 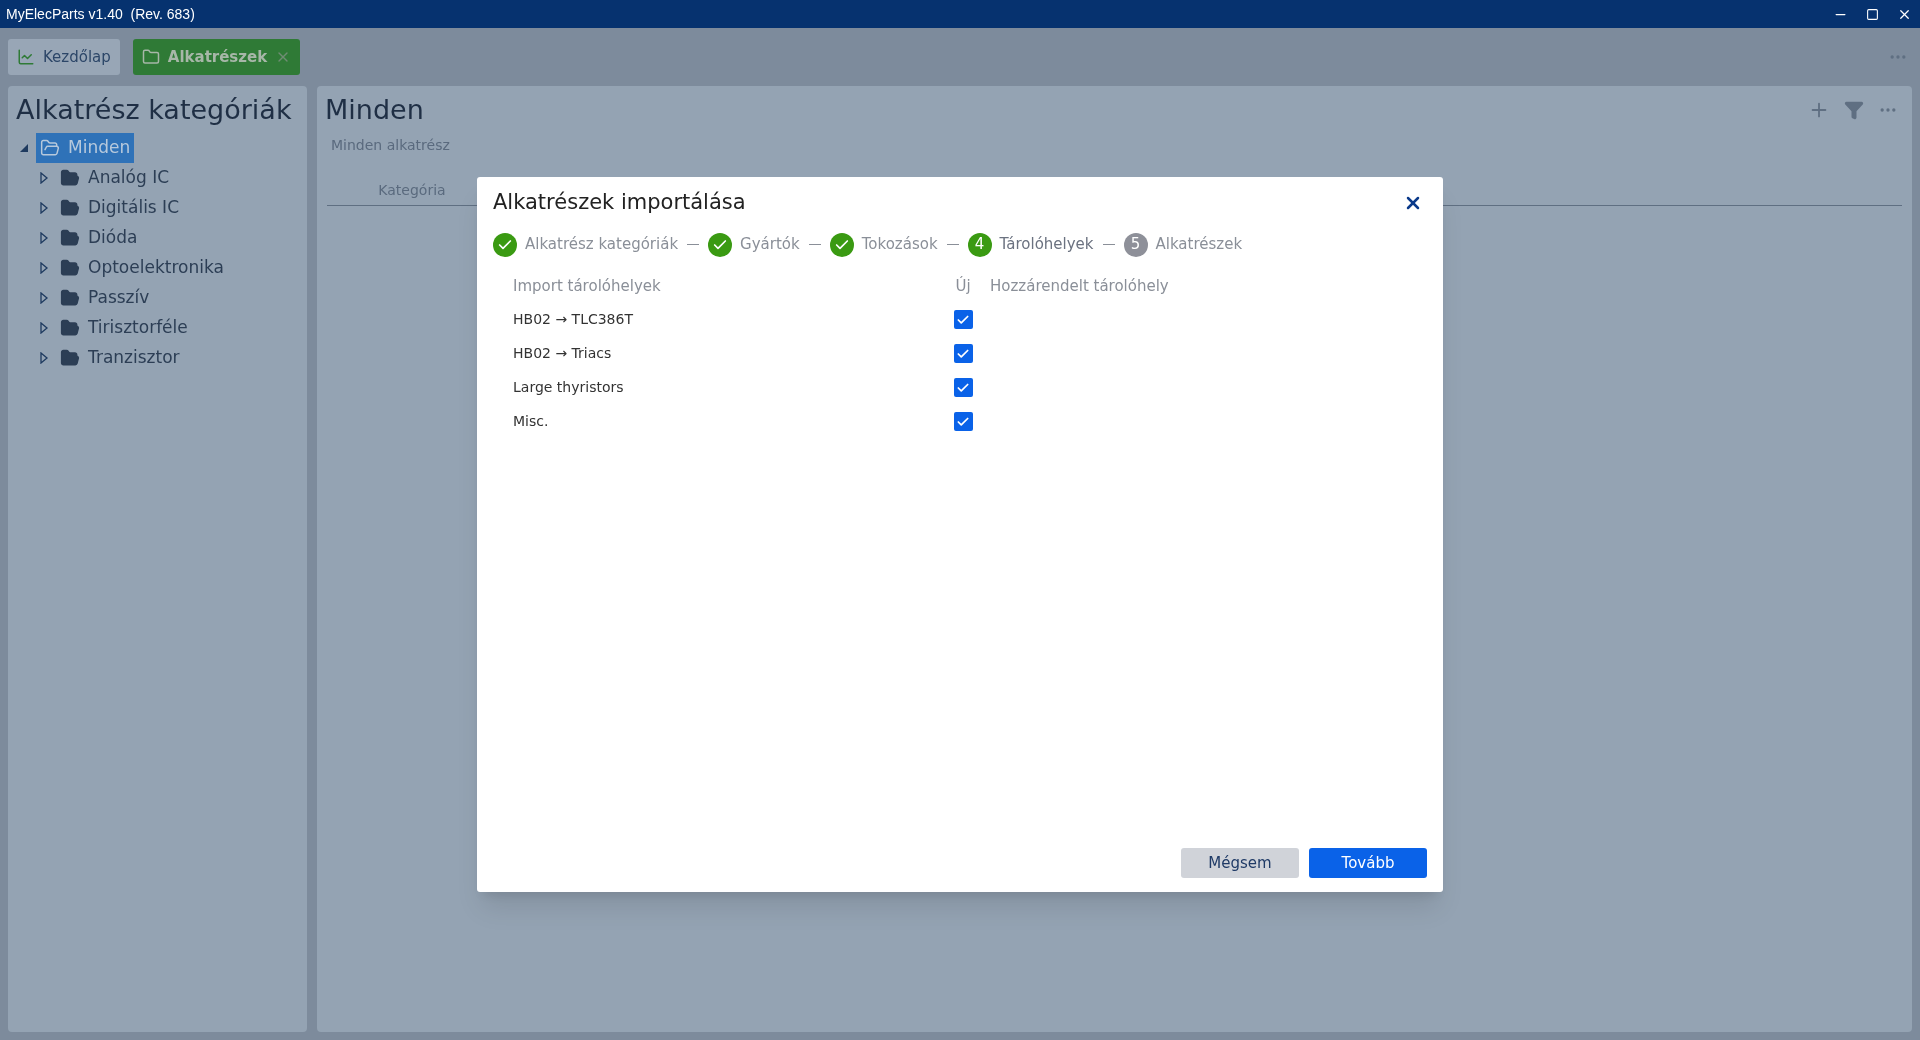 I want to click on location-name: Large thyristors, so click(x=569, y=387).